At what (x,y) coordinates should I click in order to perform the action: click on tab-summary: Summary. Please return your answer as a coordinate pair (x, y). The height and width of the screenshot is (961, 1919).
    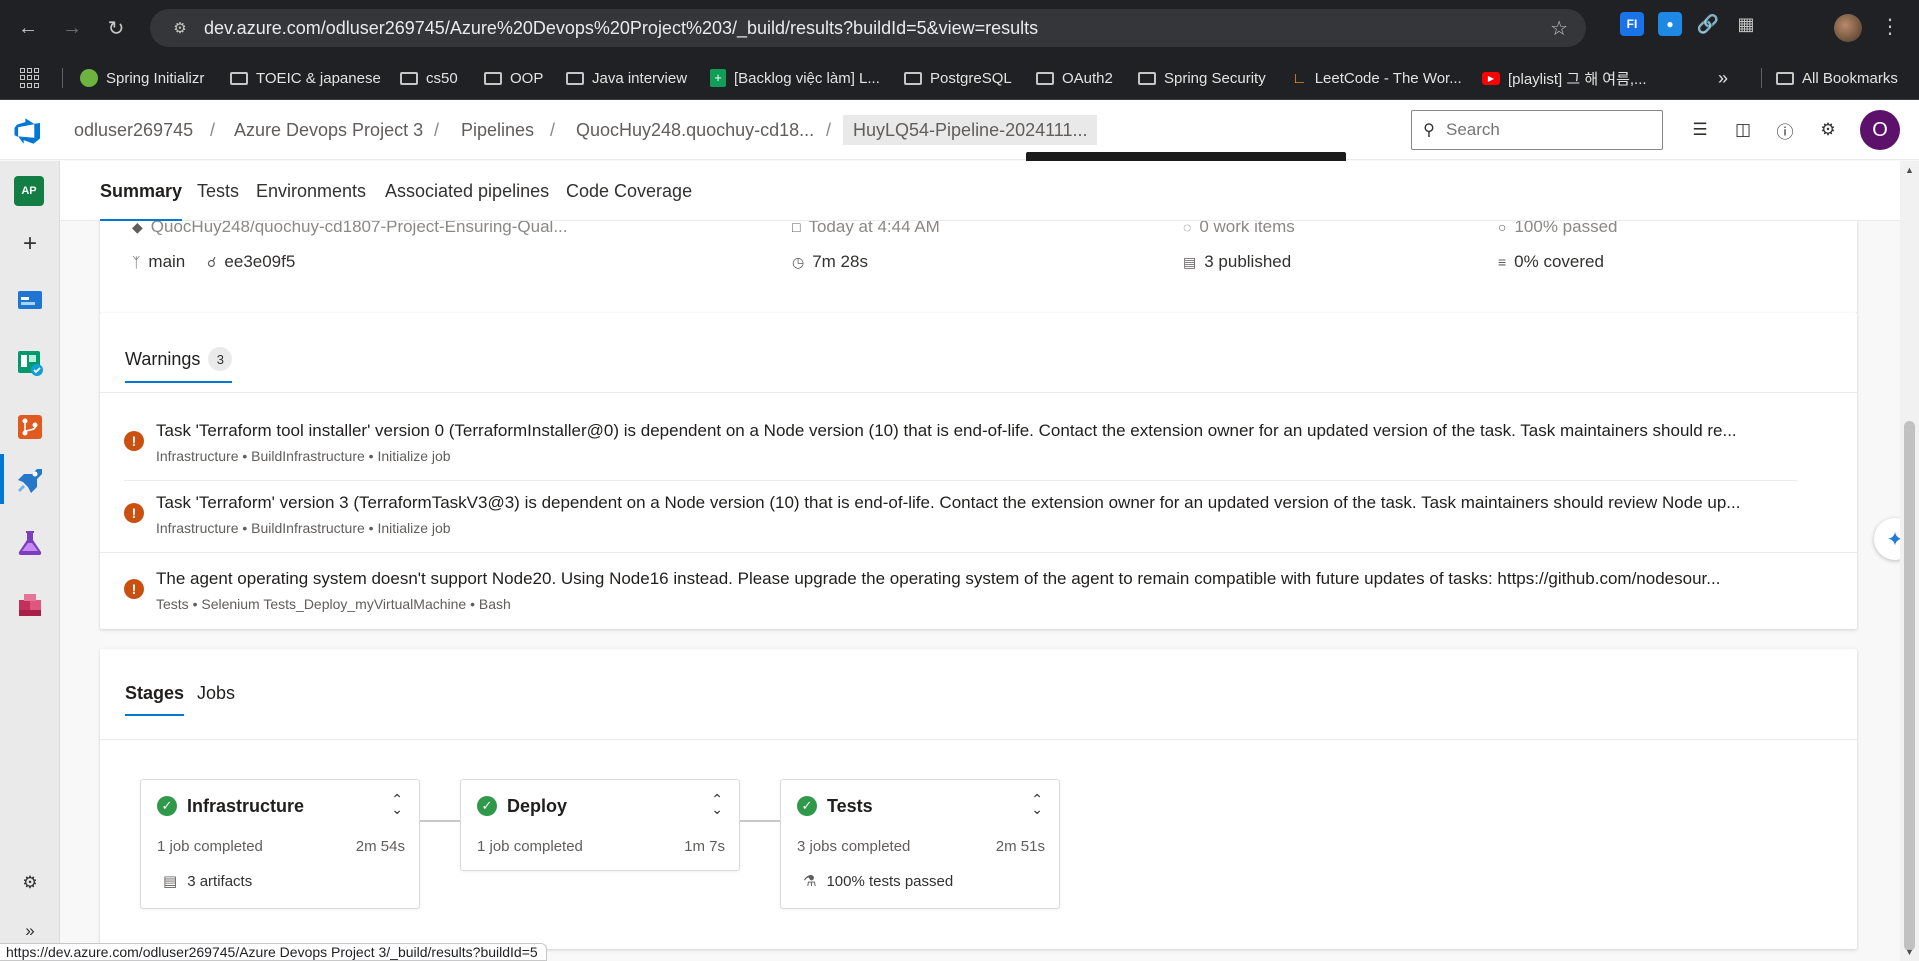
    Looking at the image, I should click on (141, 191).